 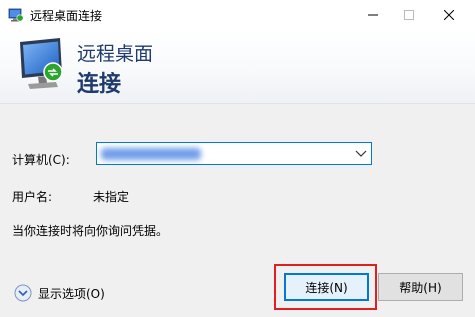 What do you see at coordinates (23, 293) in the screenshot?
I see `expand-circle-icon` at bounding box center [23, 293].